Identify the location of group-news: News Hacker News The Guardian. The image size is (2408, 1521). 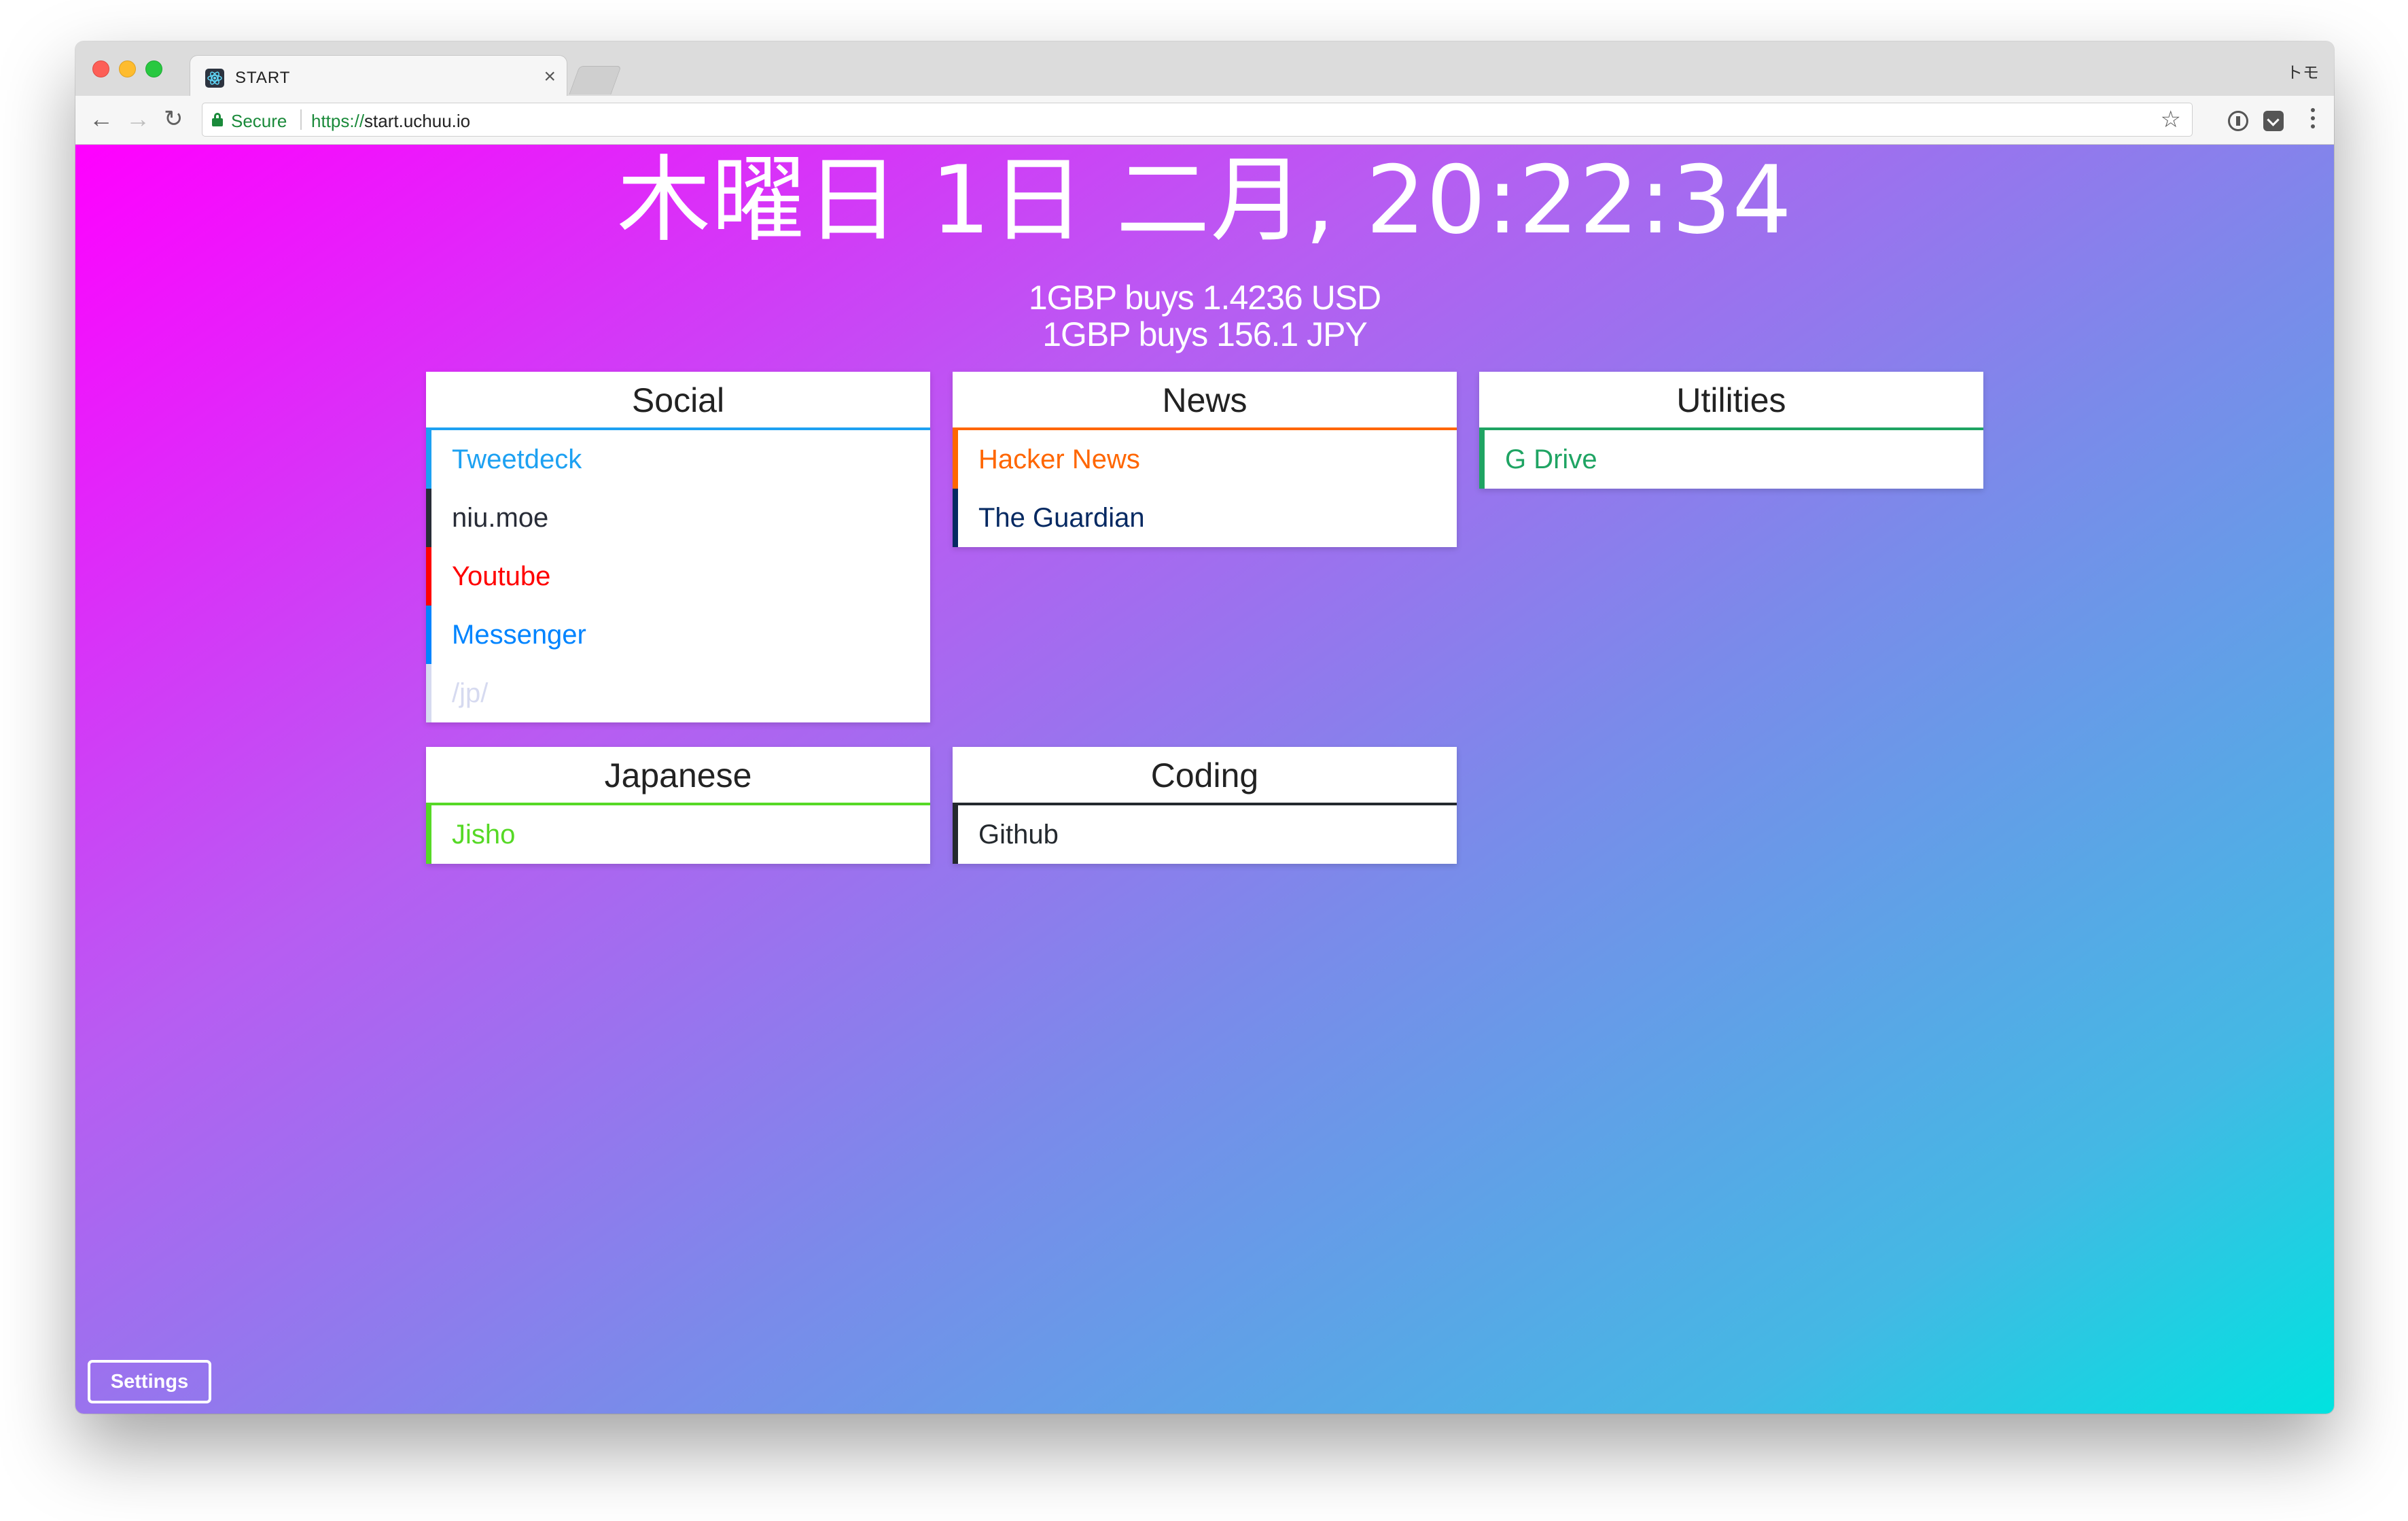
(1205, 459).